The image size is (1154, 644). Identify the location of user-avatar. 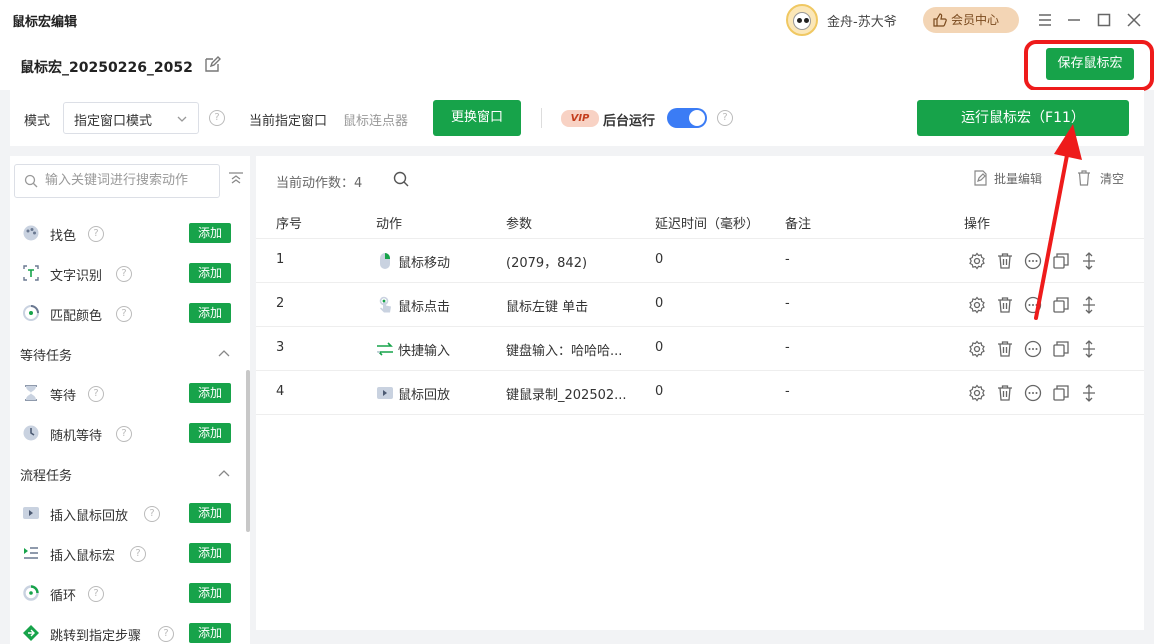
(802, 20).